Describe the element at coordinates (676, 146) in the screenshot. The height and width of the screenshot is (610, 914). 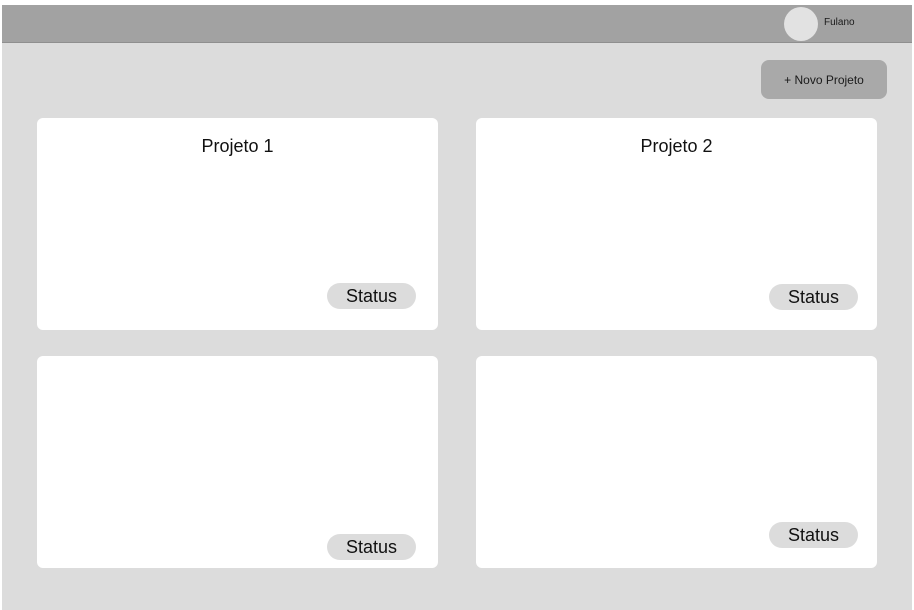
I see `project-title: Projeto 2` at that location.